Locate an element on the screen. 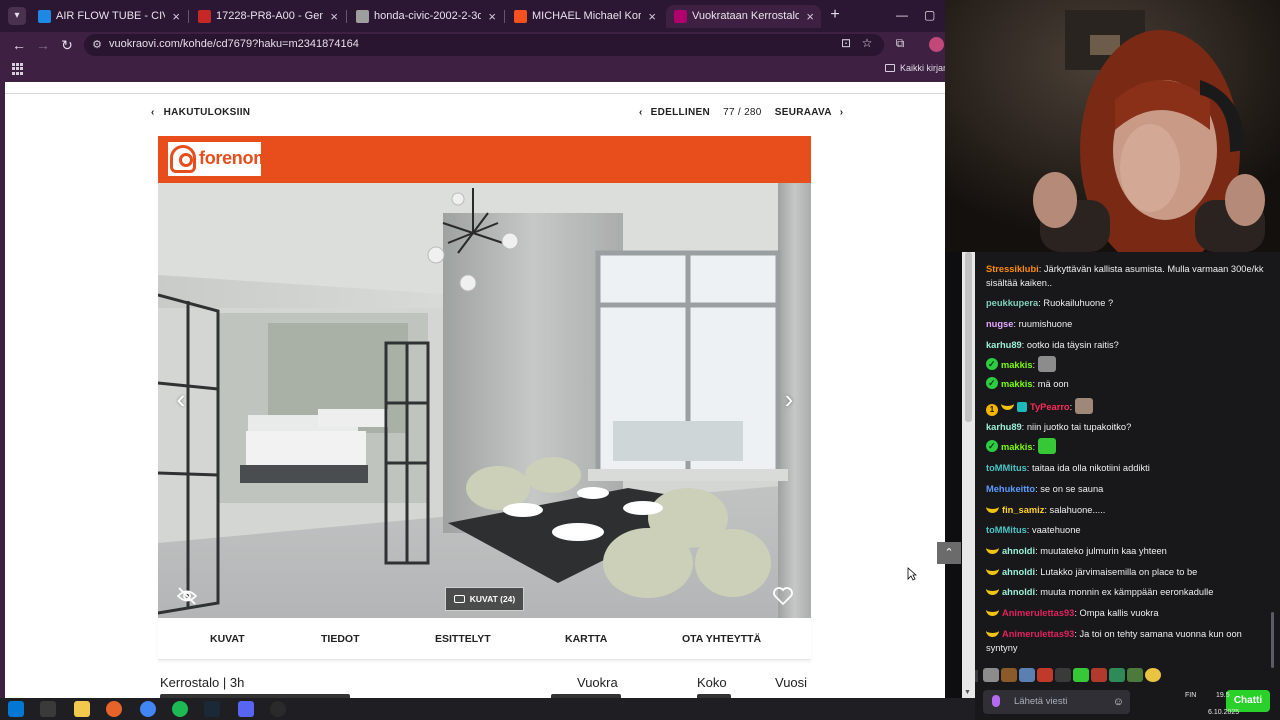 This screenshot has height=720, width=1280. apps-grid-icon is located at coordinates (18, 69).